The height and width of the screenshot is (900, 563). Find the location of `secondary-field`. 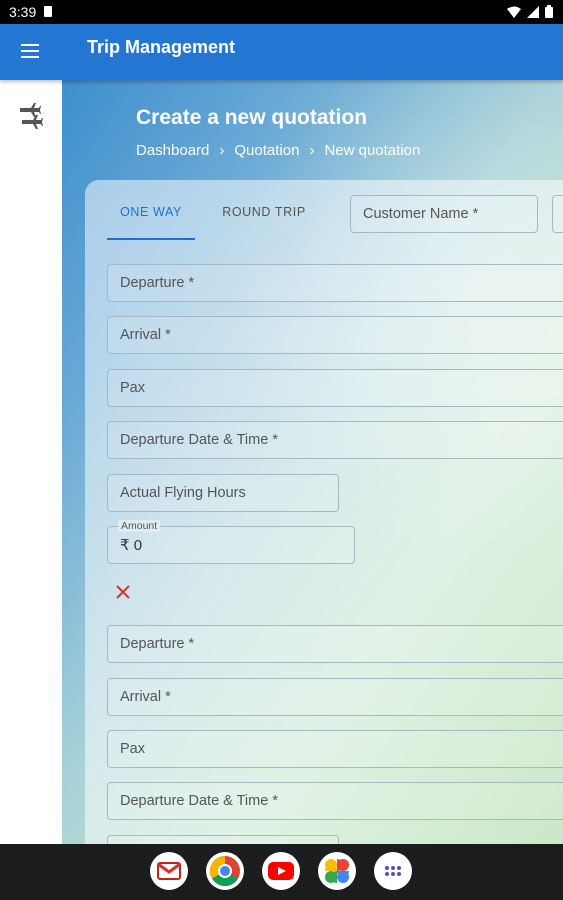

secondary-field is located at coordinates (557, 214).